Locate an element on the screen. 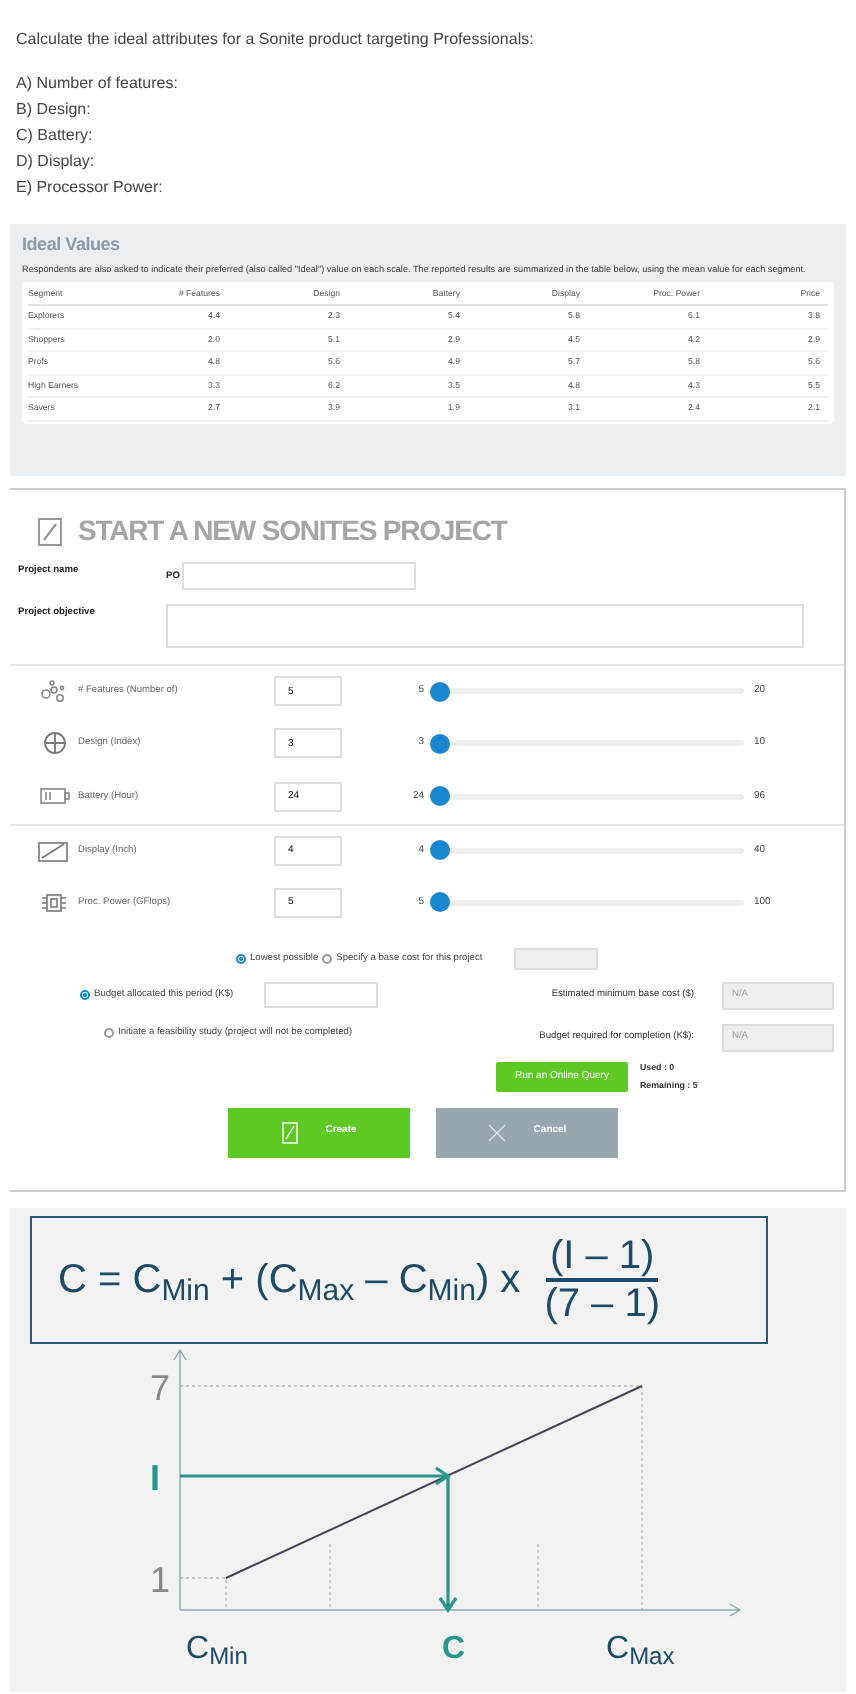  question-item: B) Design: is located at coordinates (54, 110).